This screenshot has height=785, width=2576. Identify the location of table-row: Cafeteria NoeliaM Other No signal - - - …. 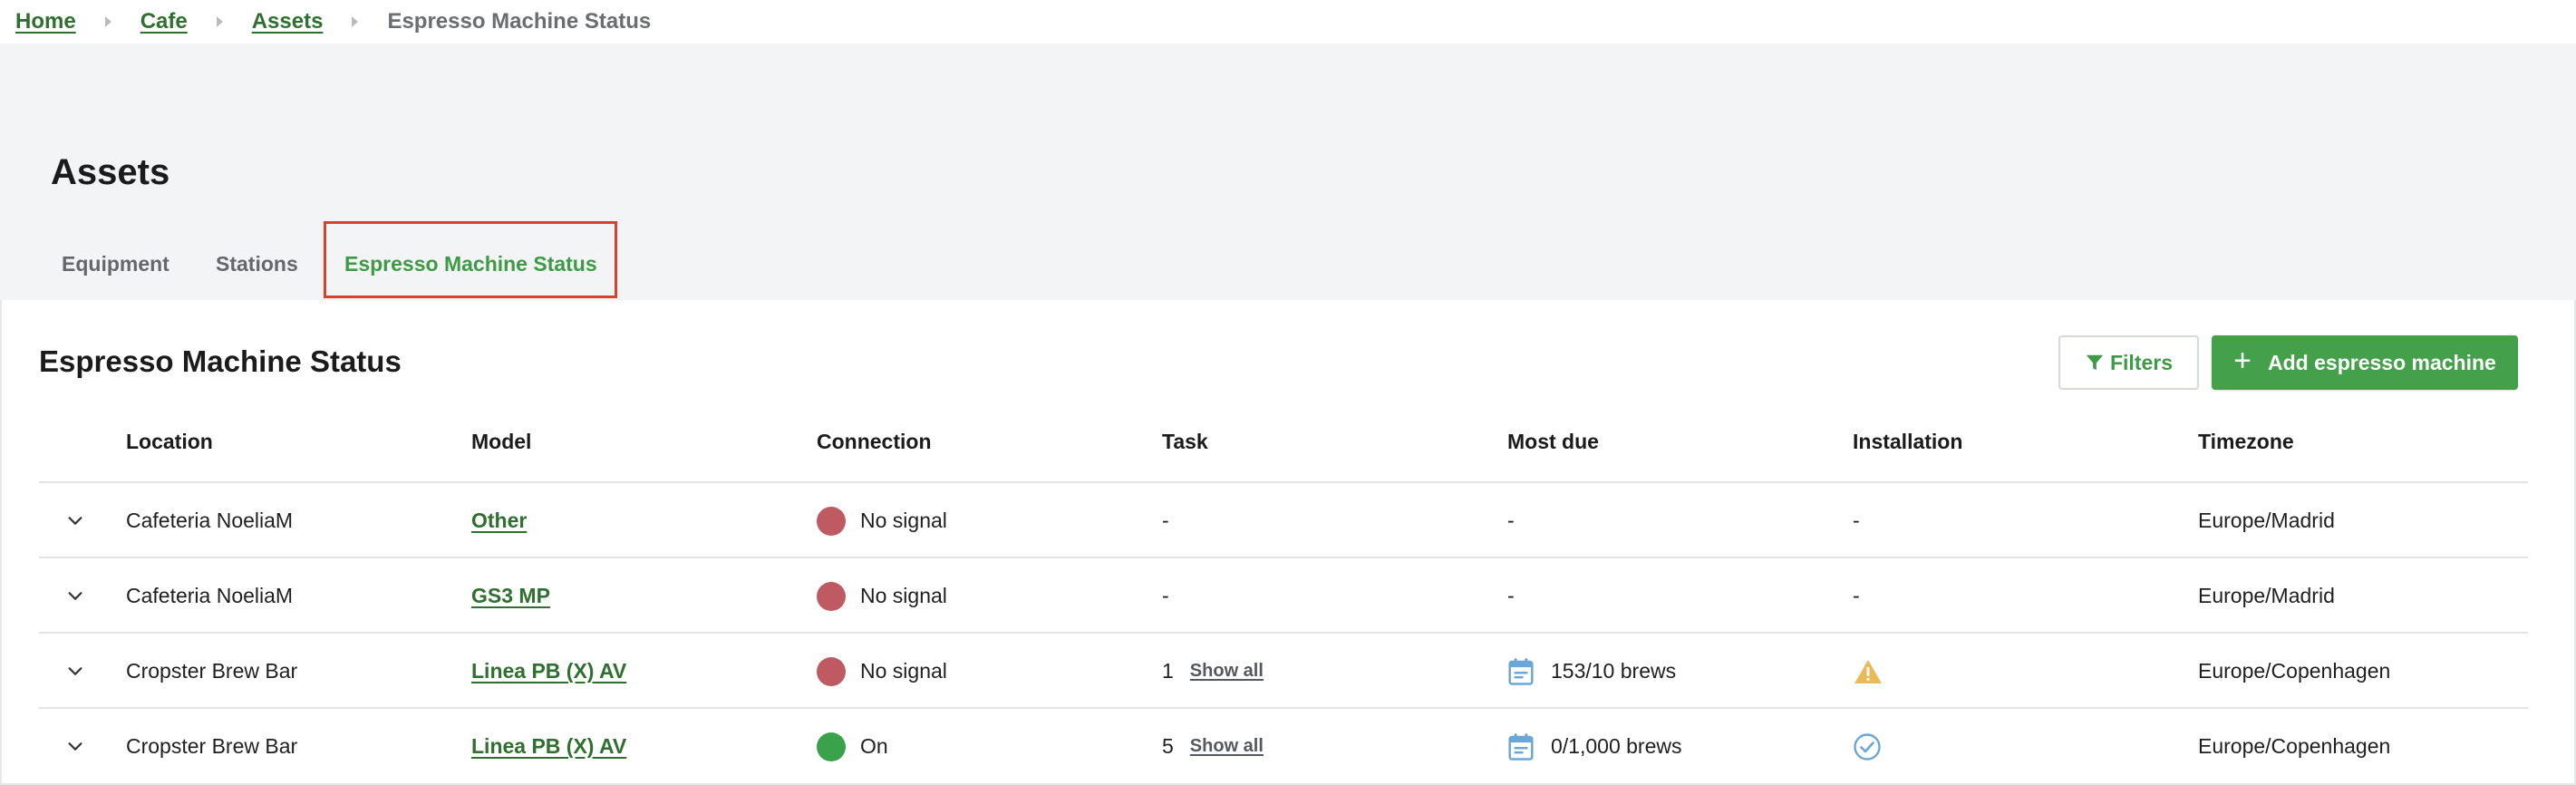
(1288, 520).